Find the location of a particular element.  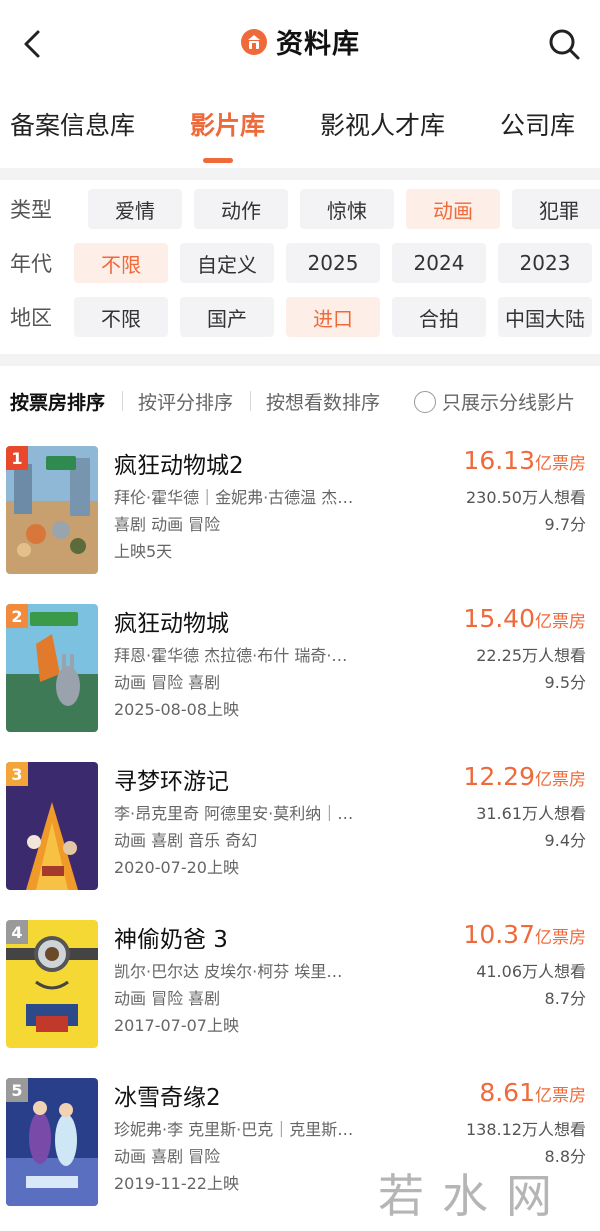

movie-poster: 4 is located at coordinates (52, 984).